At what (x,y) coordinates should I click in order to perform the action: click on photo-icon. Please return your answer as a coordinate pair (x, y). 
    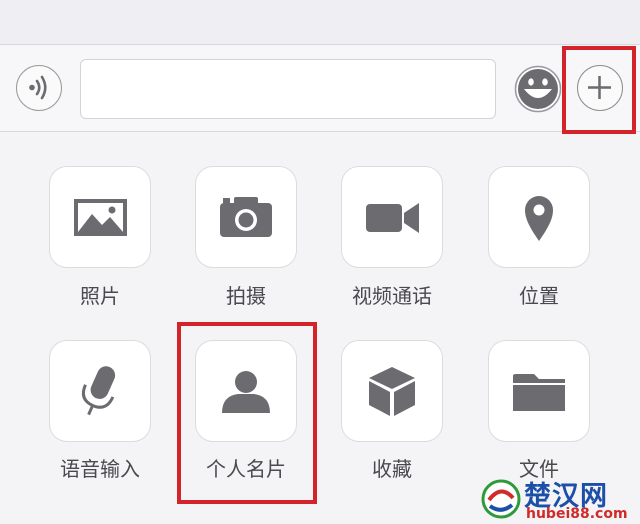
    Looking at the image, I should click on (100, 217).